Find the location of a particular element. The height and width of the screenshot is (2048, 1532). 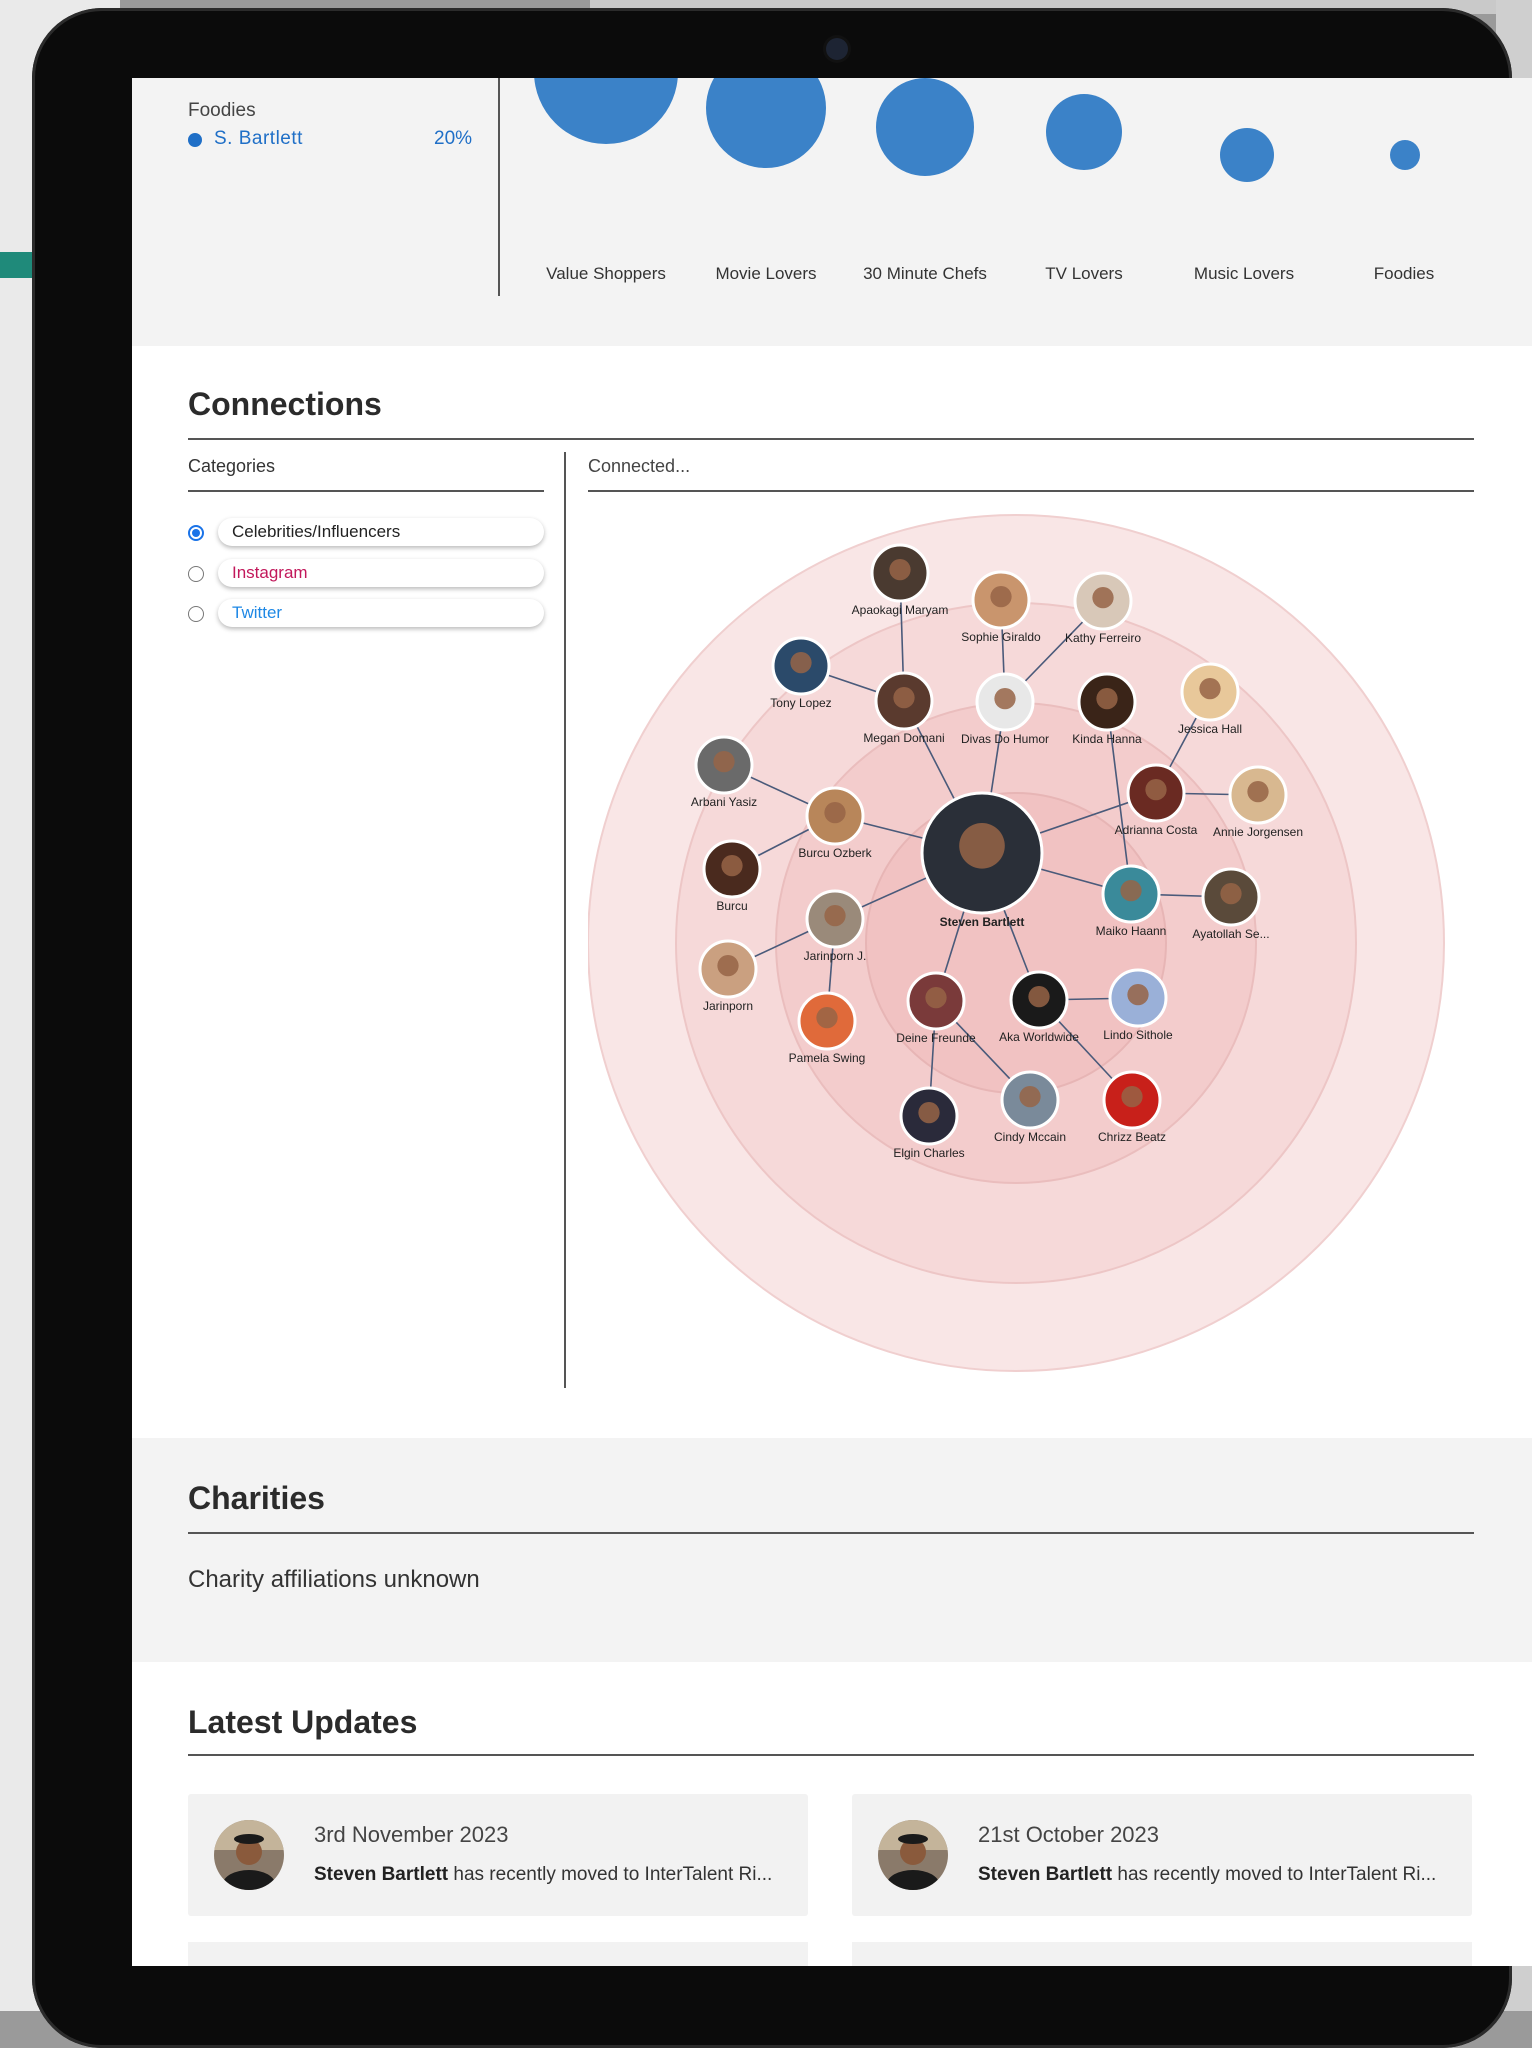

categories-rule is located at coordinates (366, 491).